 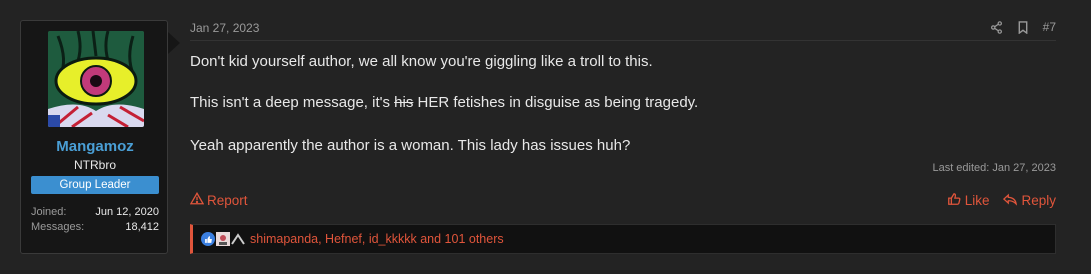 What do you see at coordinates (127, 212) in the screenshot?
I see `stat-value: Jun 12, 2020` at bounding box center [127, 212].